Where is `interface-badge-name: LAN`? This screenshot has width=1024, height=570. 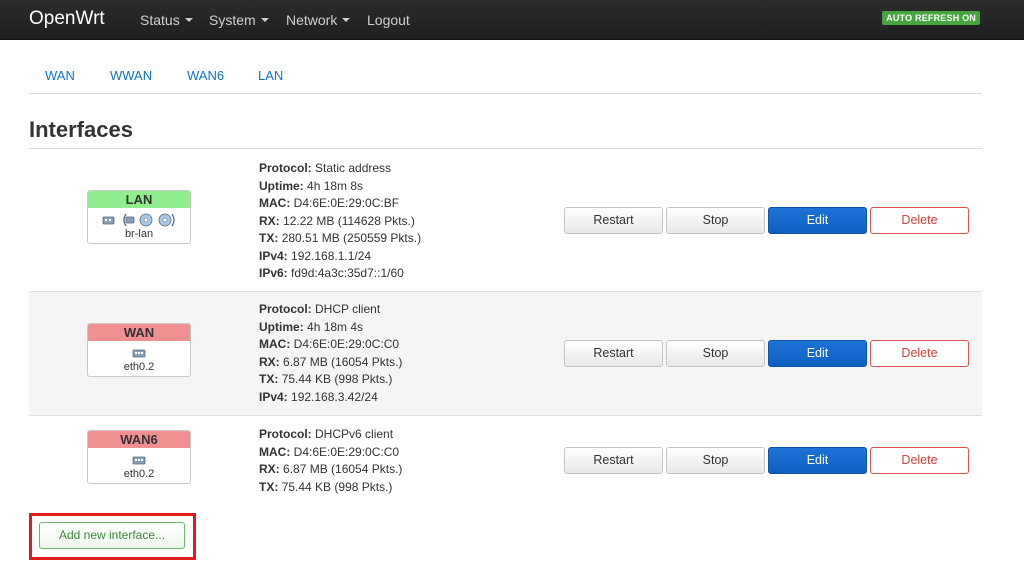 interface-badge-name: LAN is located at coordinates (139, 199).